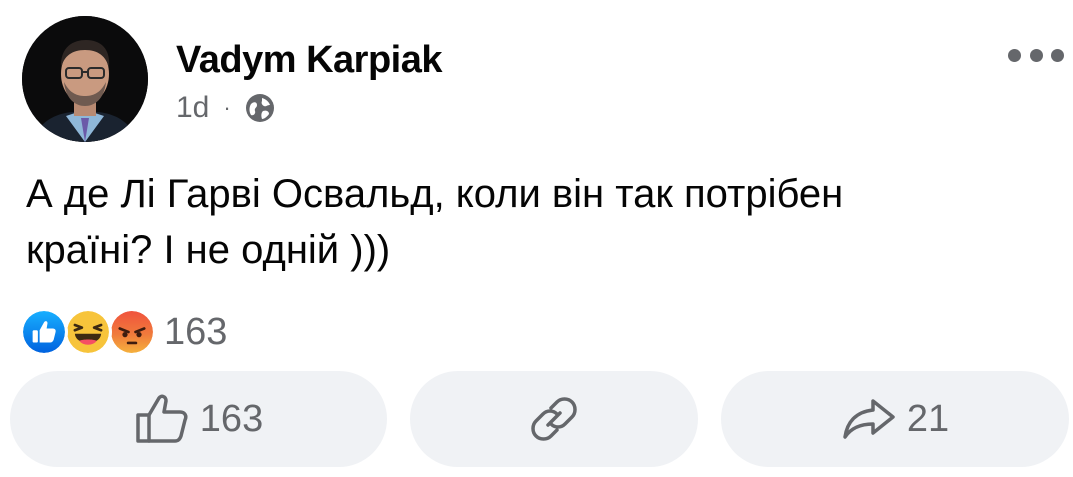  What do you see at coordinates (192, 108) in the screenshot?
I see `post-time: 1d` at bounding box center [192, 108].